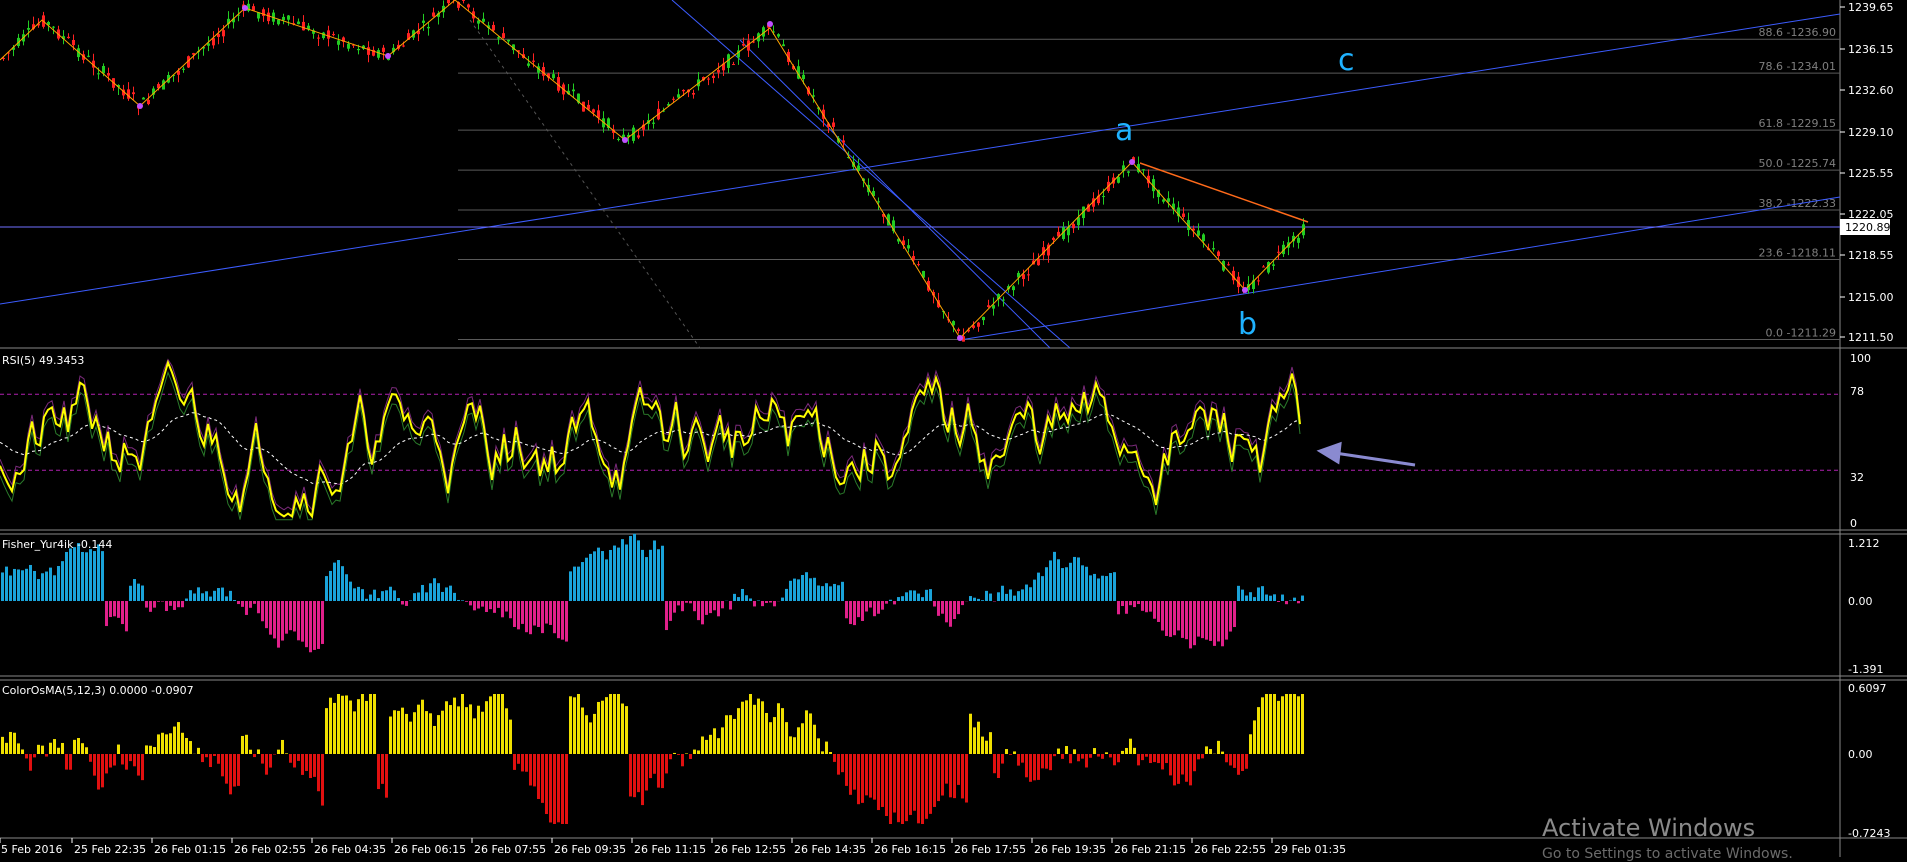  I want to click on time-tick-label: 26 Feb 04:35, so click(350, 849).